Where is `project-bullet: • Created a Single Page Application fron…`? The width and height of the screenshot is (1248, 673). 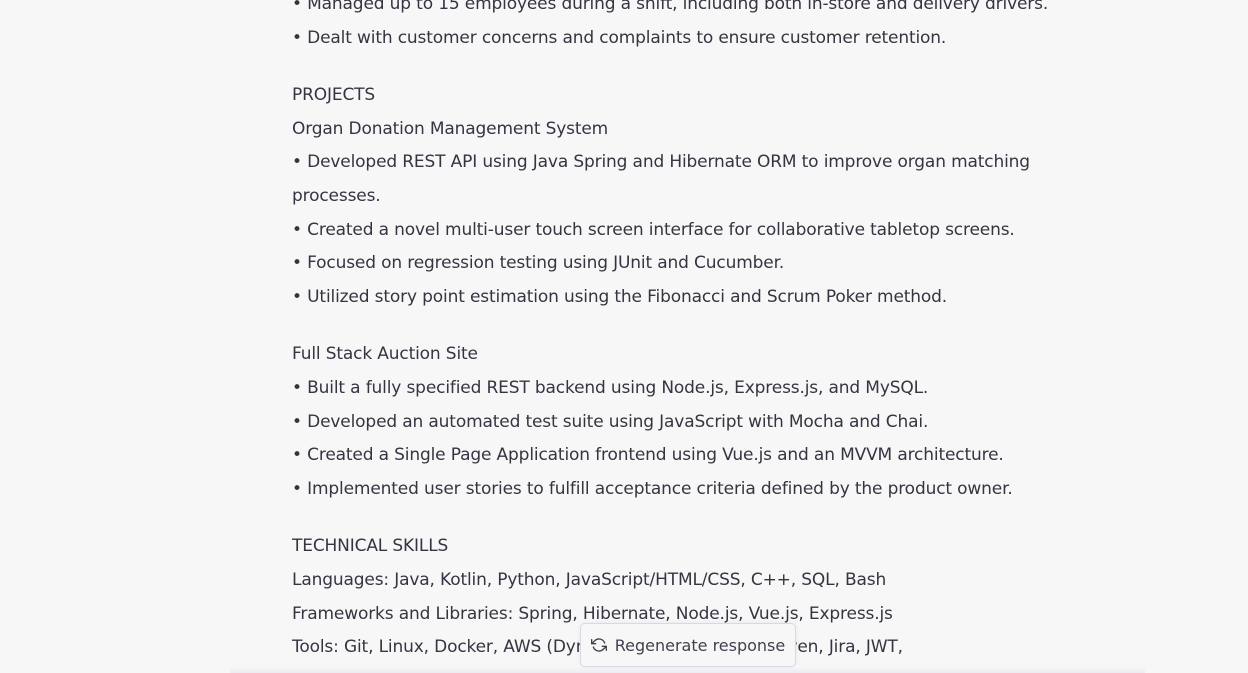
project-bullet: • Created a Single Page Application fron… is located at coordinates (648, 455).